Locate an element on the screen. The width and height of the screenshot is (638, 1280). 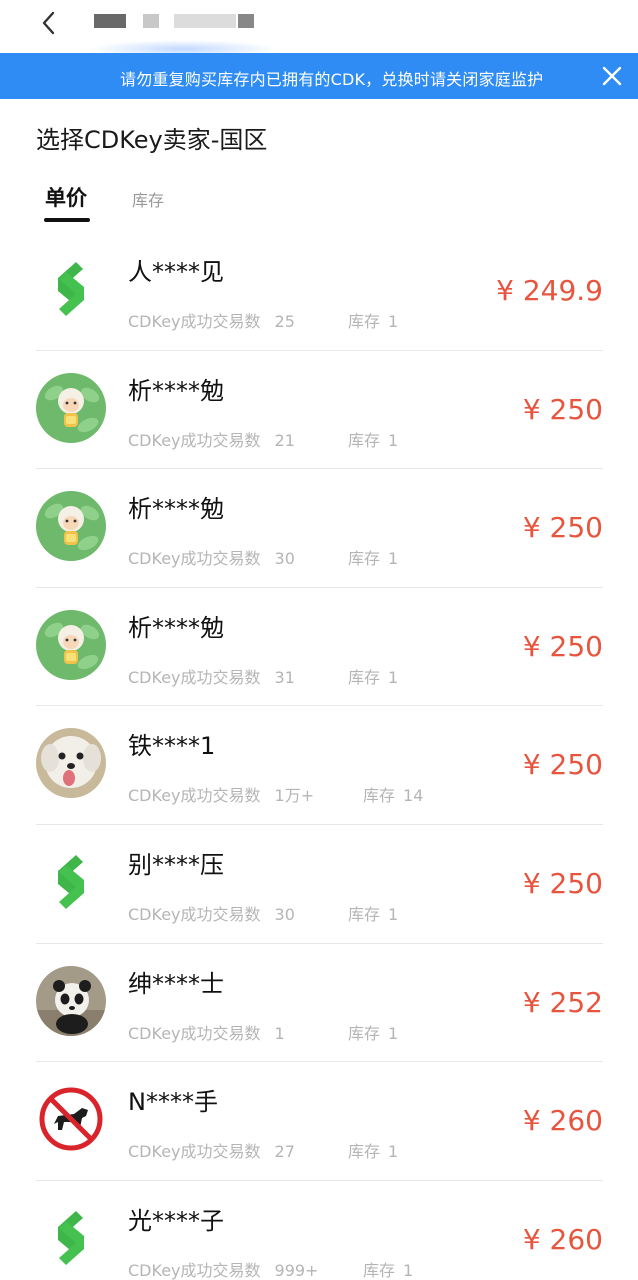
notice-text: 请勿重复购买库存内已拥有的CDK，兑换时请关闭家庭监护 is located at coordinates (332, 79).